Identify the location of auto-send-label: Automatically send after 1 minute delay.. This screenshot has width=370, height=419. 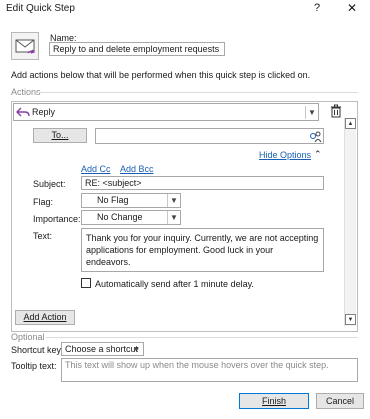
(174, 284).